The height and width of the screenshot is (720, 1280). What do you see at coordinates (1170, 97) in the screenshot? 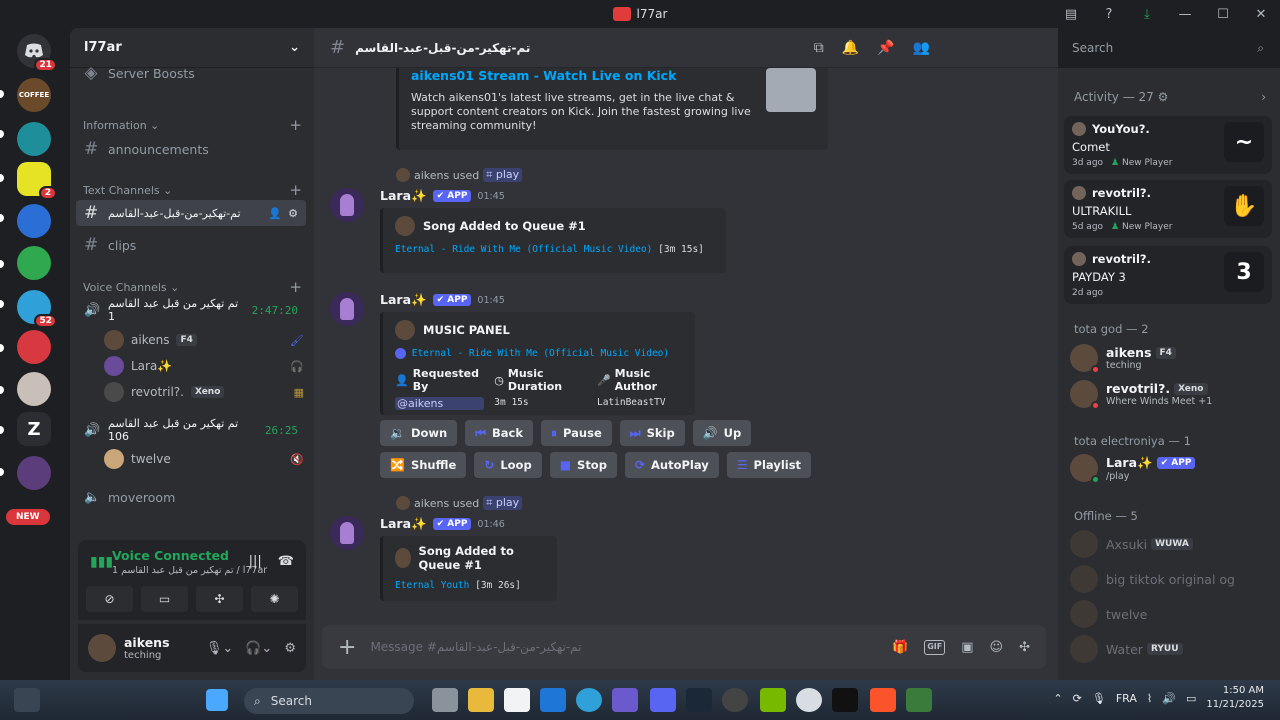
I see `activity-header: Activity — 27 ⚙ ›` at bounding box center [1170, 97].